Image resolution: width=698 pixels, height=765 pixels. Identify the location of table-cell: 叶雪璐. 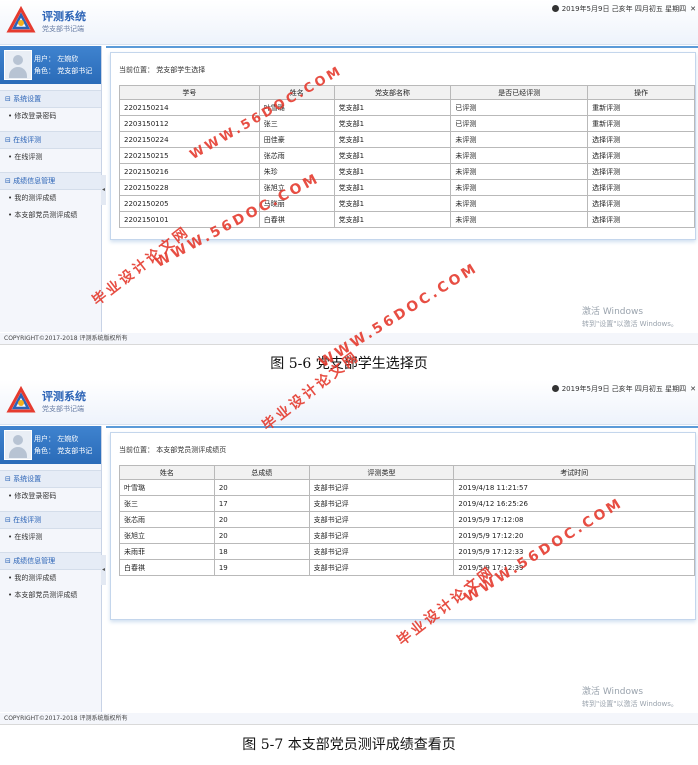
(167, 487).